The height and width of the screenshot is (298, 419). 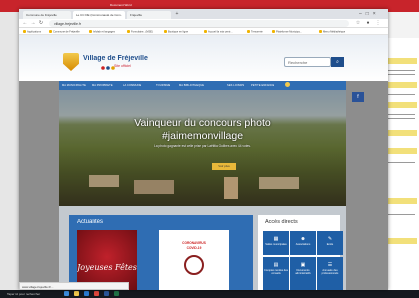 I want to click on tab-label: Commune de Fréjeville, so click(x=41, y=15).